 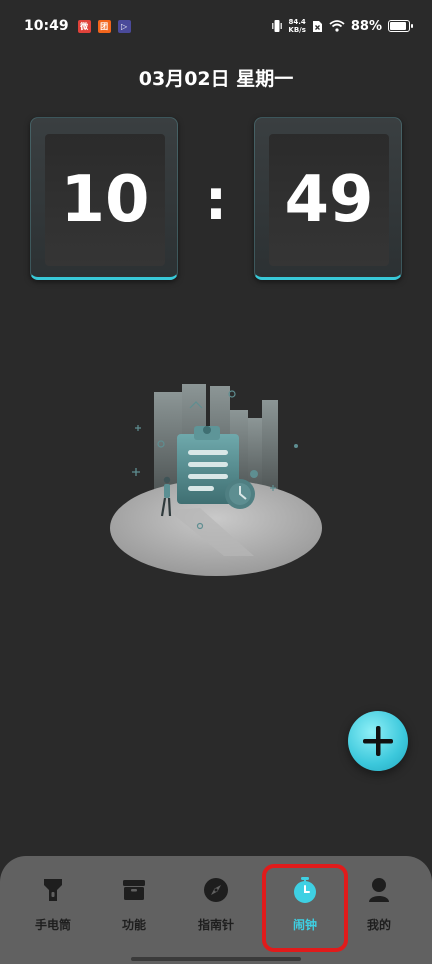 What do you see at coordinates (317, 26) in the screenshot?
I see `no-sim-icon` at bounding box center [317, 26].